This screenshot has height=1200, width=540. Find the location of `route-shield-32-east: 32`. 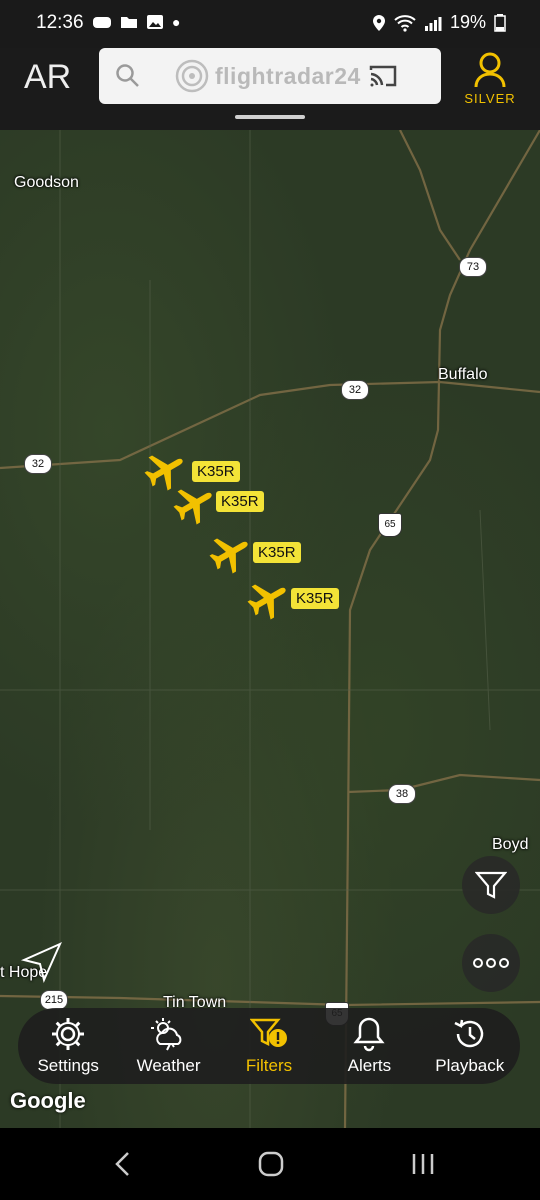

route-shield-32-east: 32 is located at coordinates (355, 390).